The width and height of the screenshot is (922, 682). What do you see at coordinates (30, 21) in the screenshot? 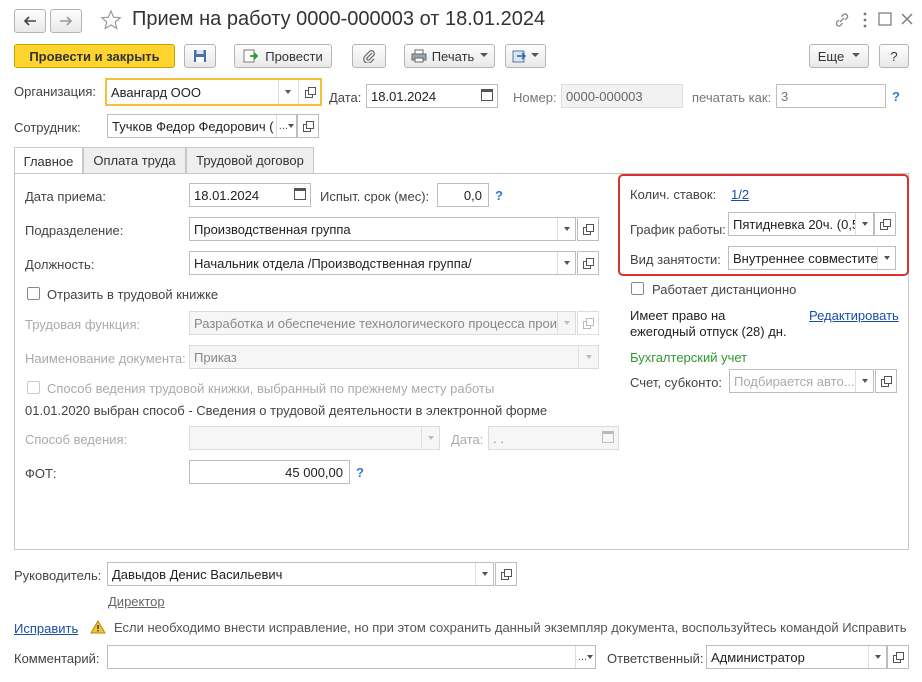
I see `back-button` at bounding box center [30, 21].